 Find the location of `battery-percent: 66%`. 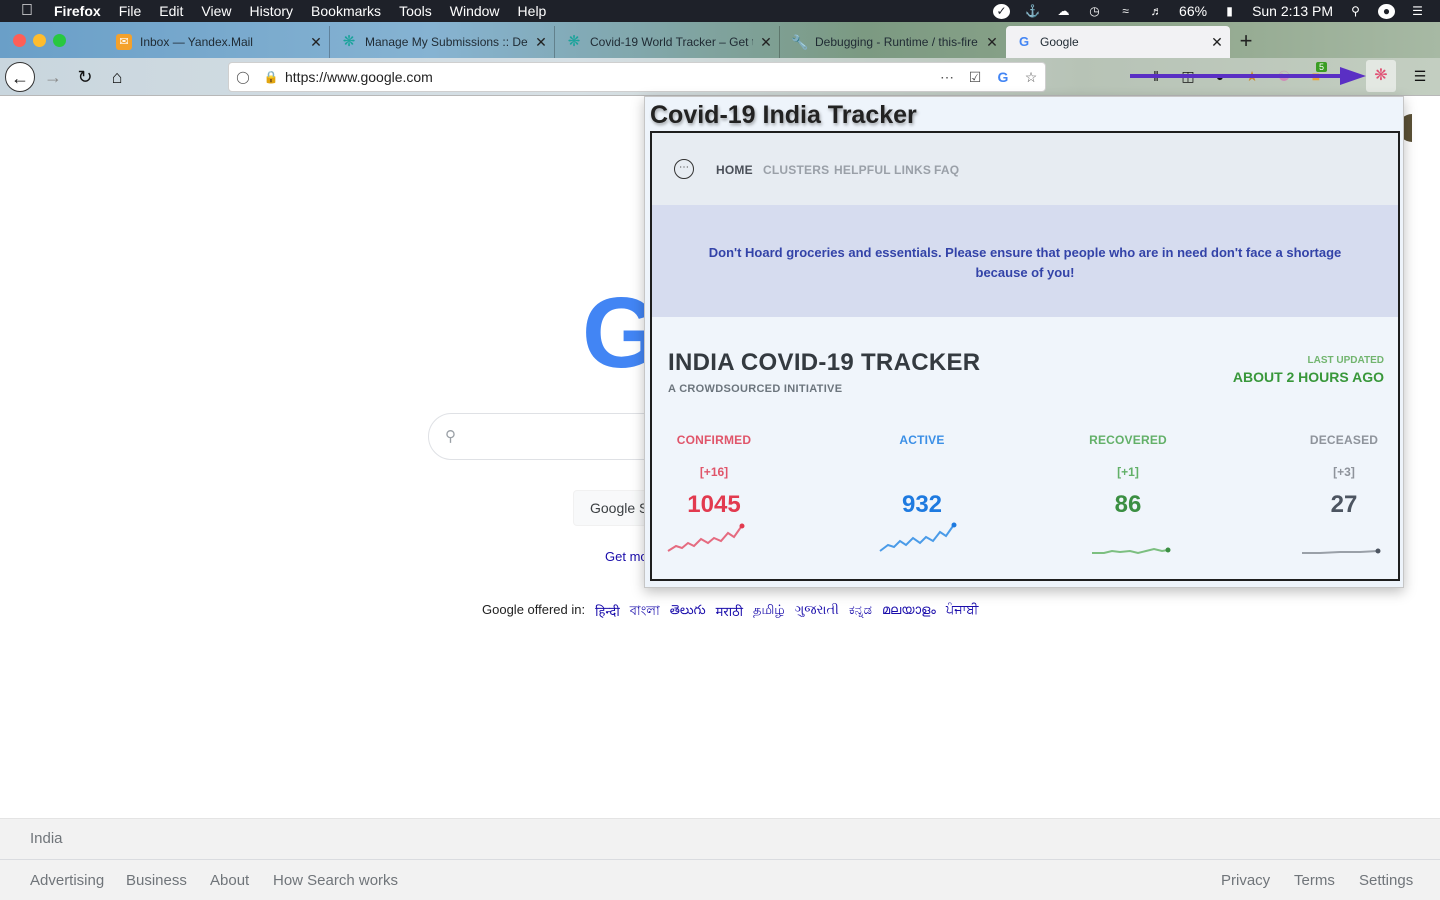

battery-percent: 66% is located at coordinates (1193, 11).